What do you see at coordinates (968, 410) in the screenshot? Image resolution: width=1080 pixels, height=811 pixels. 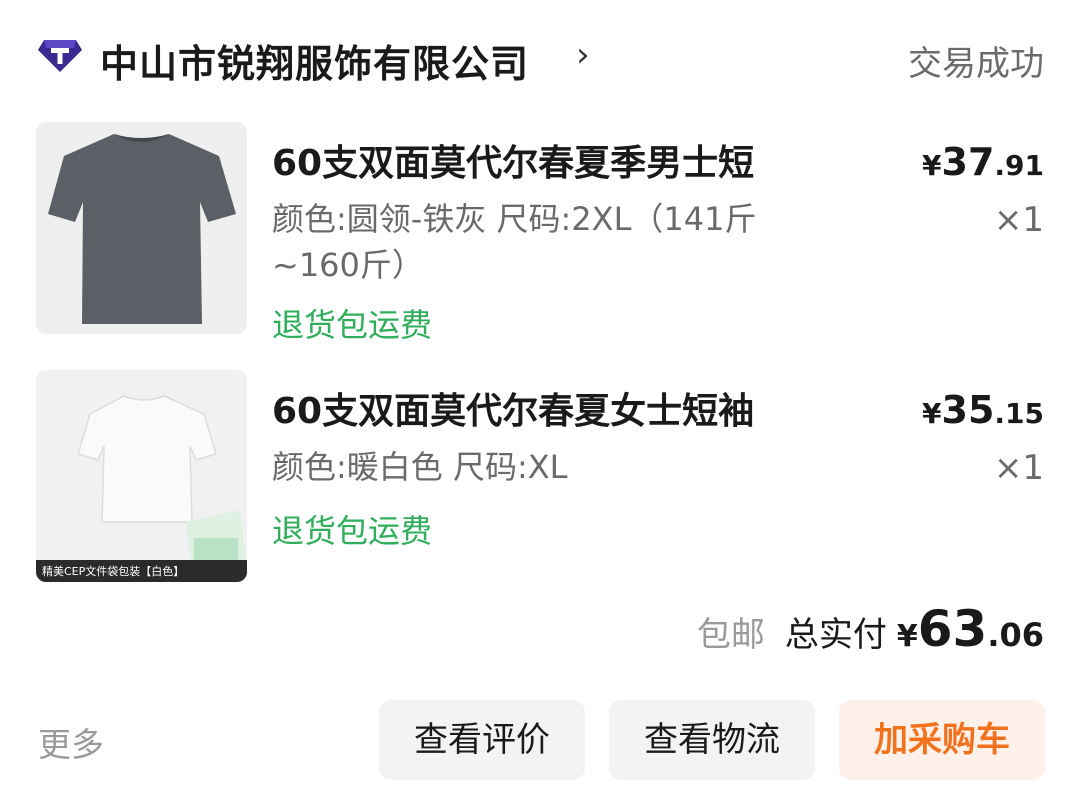 I see `price-integer: 35` at bounding box center [968, 410].